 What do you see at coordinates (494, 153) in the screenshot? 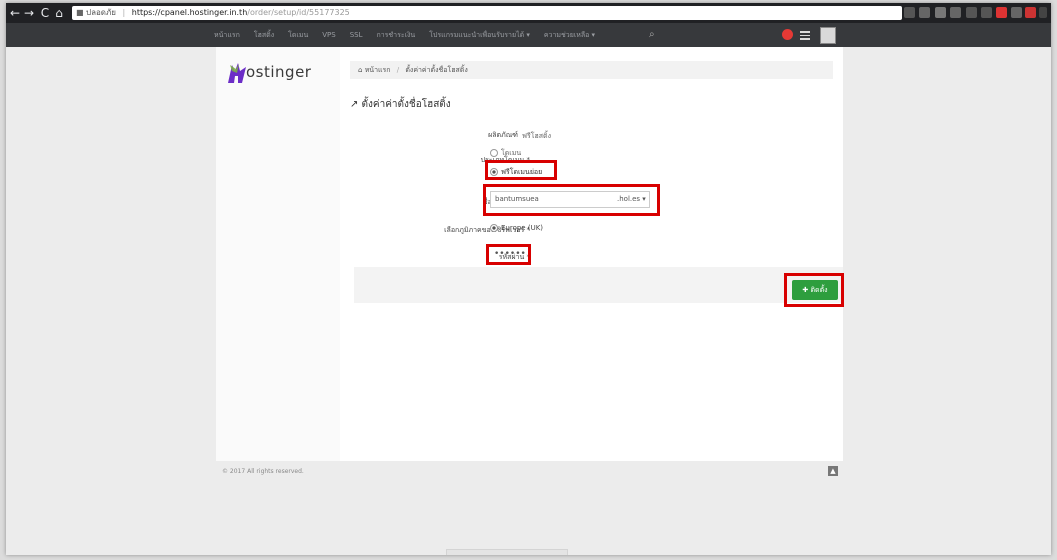
I see `radio-button` at bounding box center [494, 153].